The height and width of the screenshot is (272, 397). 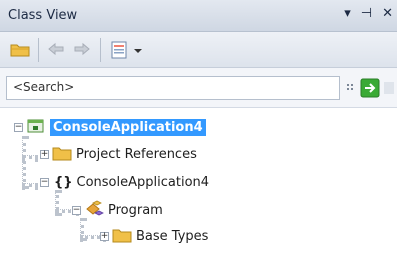 I want to click on forward-arrow-icon, so click(x=82, y=50).